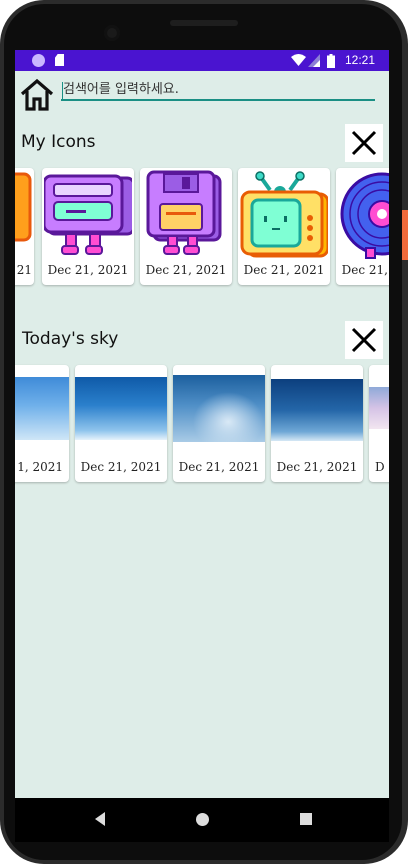 This screenshot has height=864, width=408. What do you see at coordinates (380, 467) in the screenshot?
I see `card-date: D` at bounding box center [380, 467].